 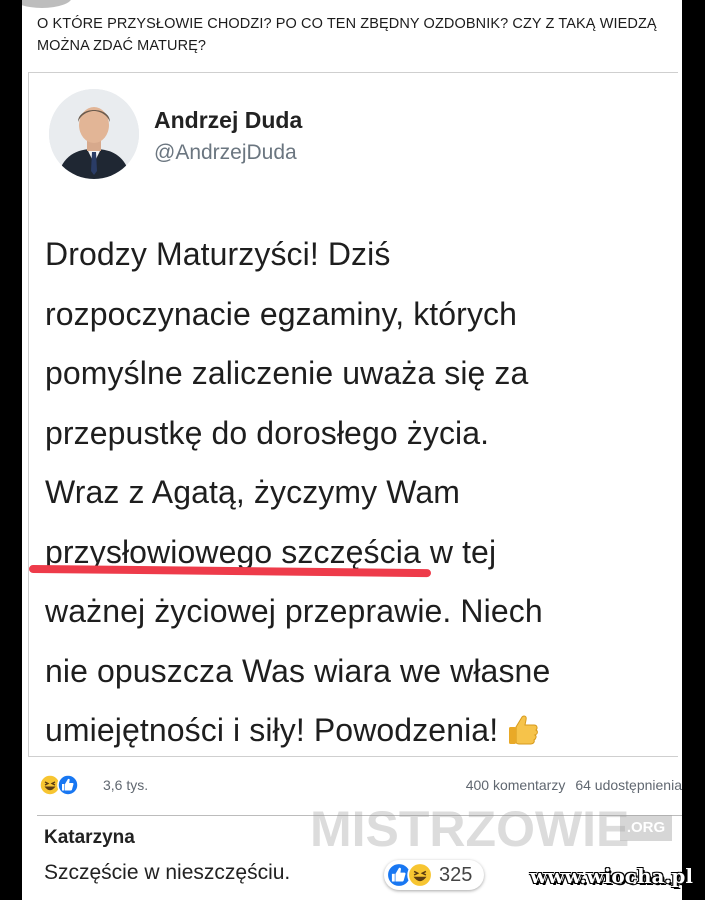 What do you see at coordinates (611, 876) in the screenshot?
I see `source-watermark: www.wiocha.pl` at bounding box center [611, 876].